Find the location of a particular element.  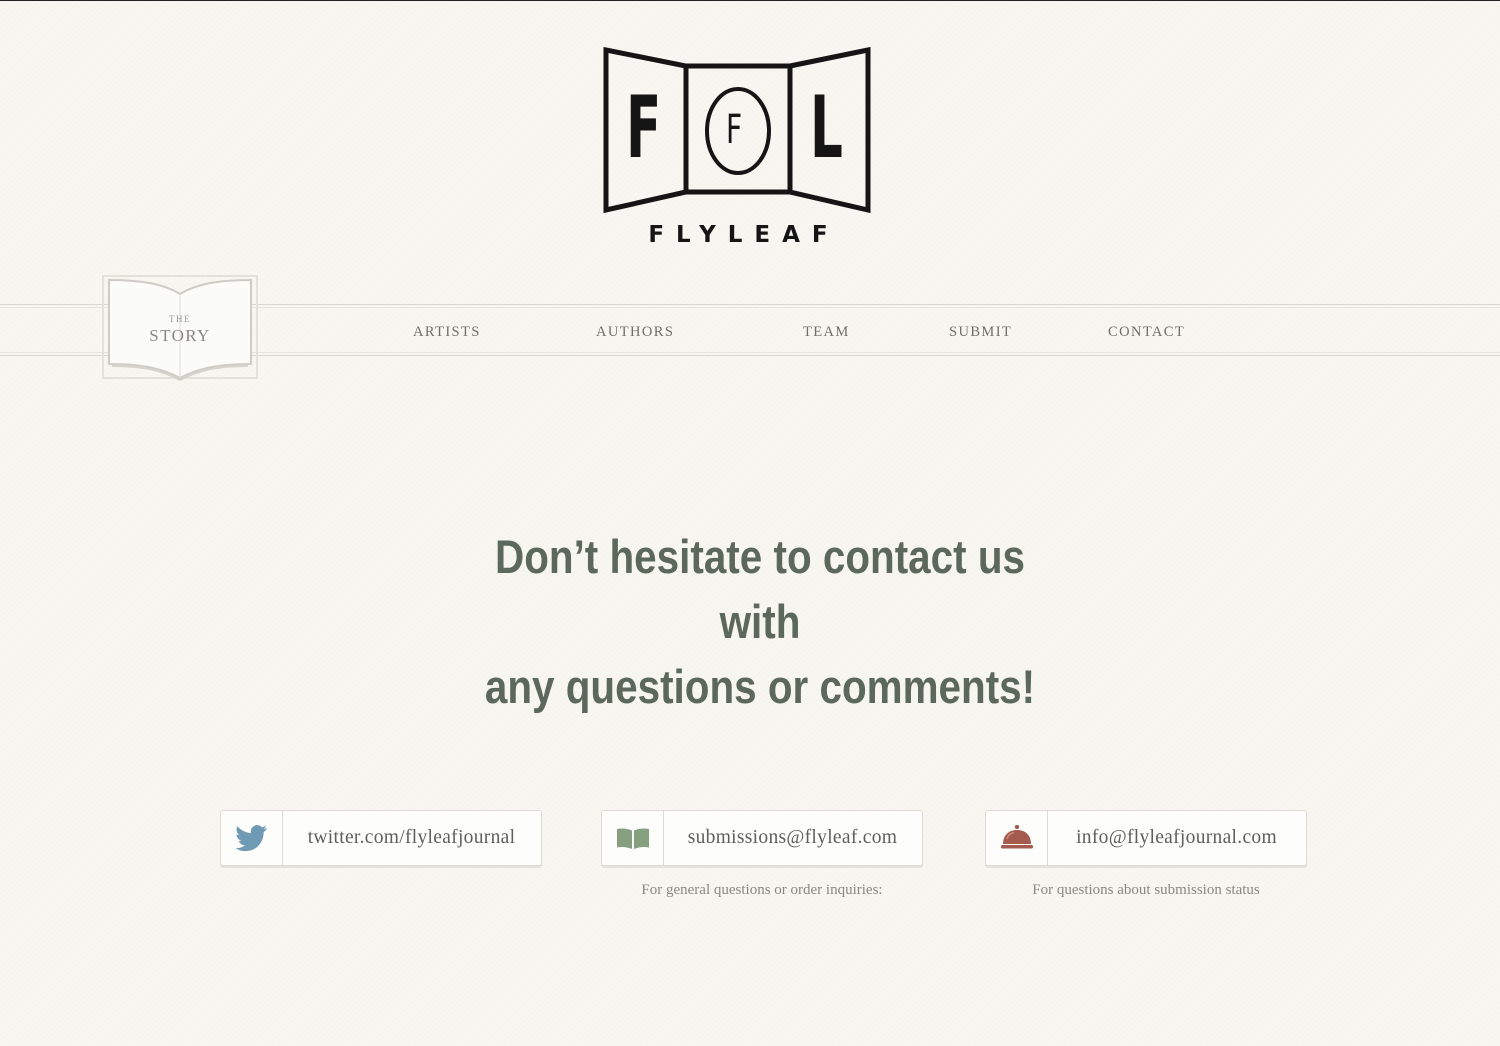

logo-letter-right: L is located at coordinates (826, 128).